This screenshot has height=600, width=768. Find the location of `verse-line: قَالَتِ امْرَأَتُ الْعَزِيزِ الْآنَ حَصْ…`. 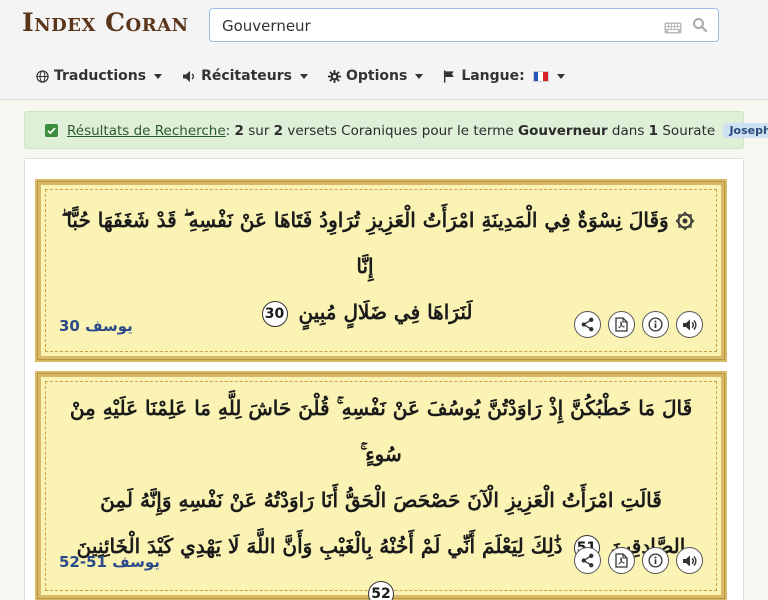

verse-line: قَالَتِ امْرَأَتُ الْعَزِيزِ الْآنَ حَصْ… is located at coordinates (381, 500).